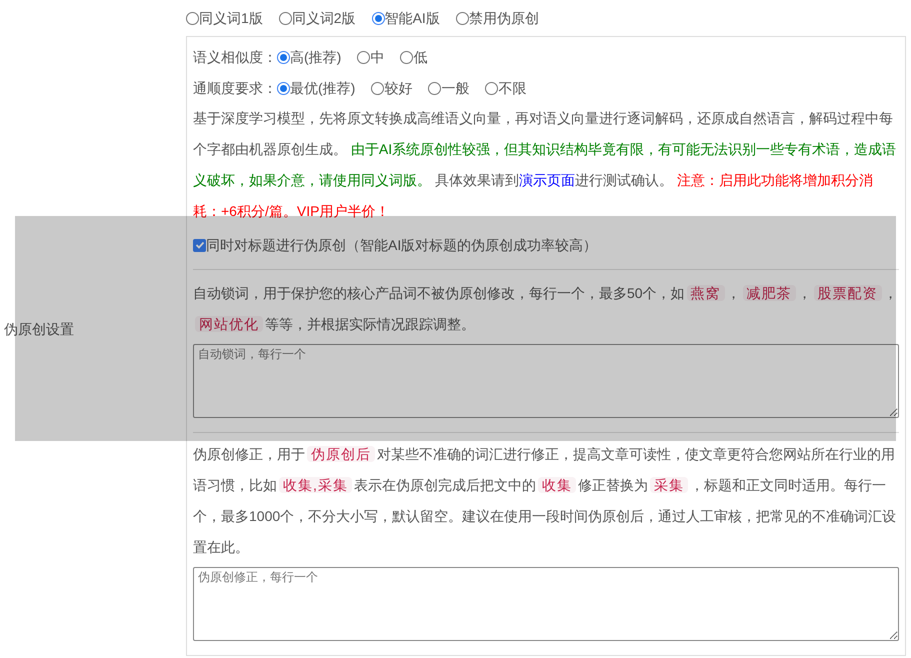  Describe the element at coordinates (316, 88) in the screenshot. I see `radio-option: 最优(推荐)` at that location.